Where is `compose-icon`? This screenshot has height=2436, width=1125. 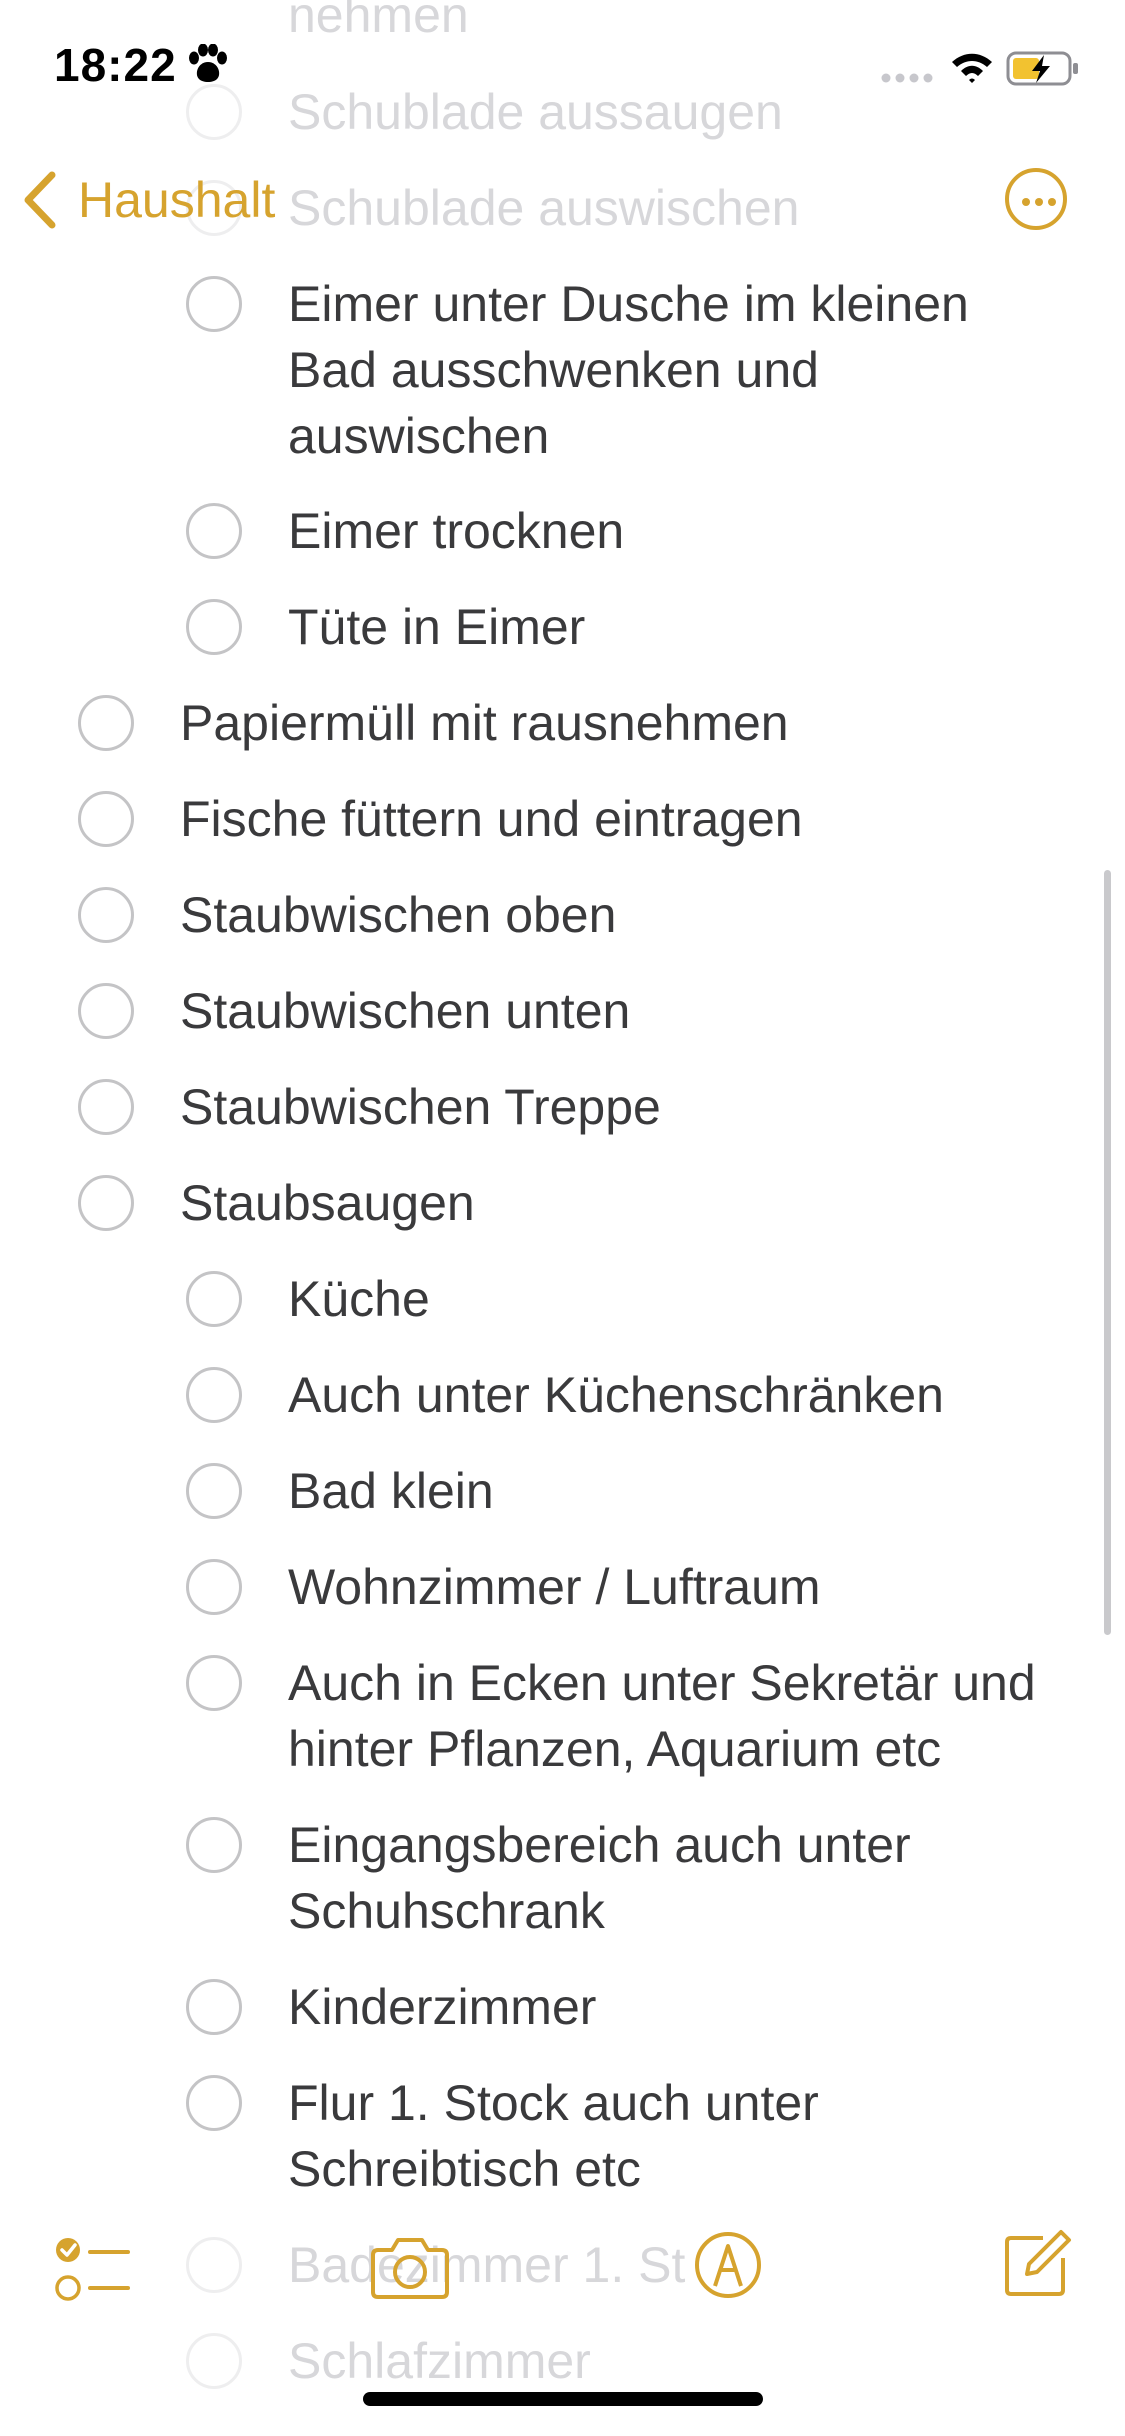 compose-icon is located at coordinates (1038, 2263).